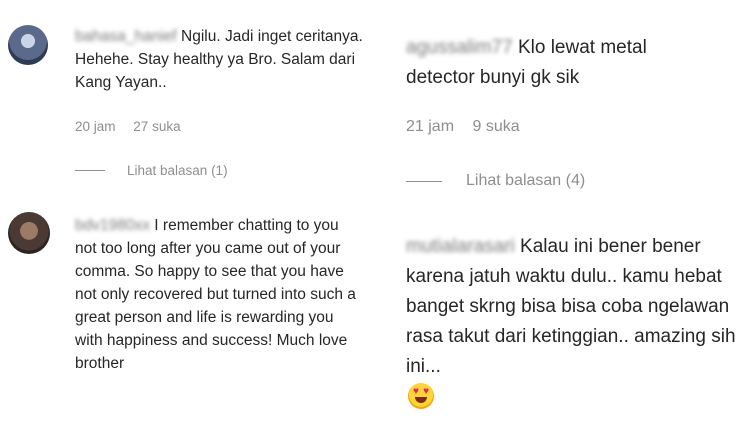 This screenshot has height=422, width=750. I want to click on comment-username: bahasa_hanief, so click(126, 36).